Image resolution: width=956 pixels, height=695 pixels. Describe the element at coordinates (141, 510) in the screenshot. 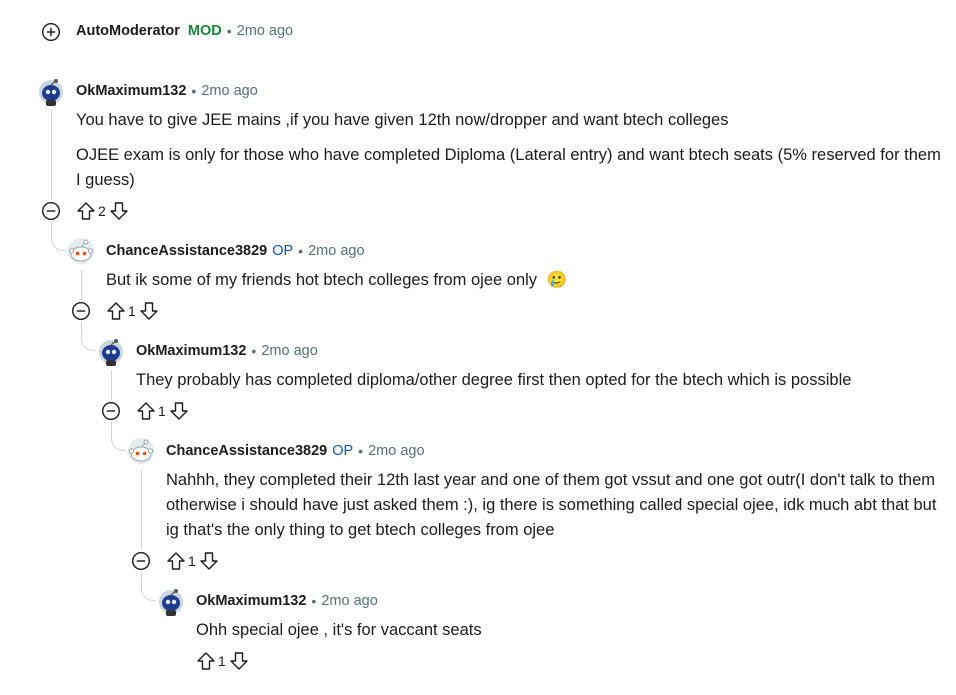

I see `thread-line-level4` at that location.